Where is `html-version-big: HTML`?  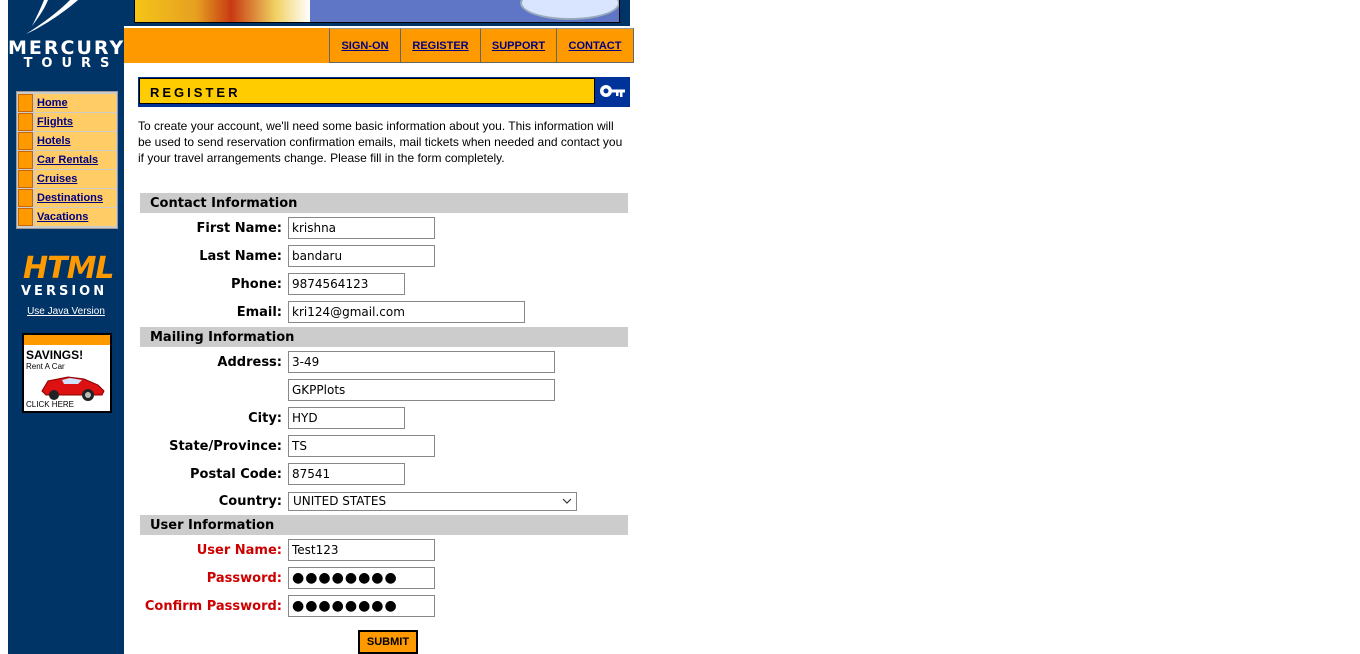 html-version-big: HTML is located at coordinates (69, 268).